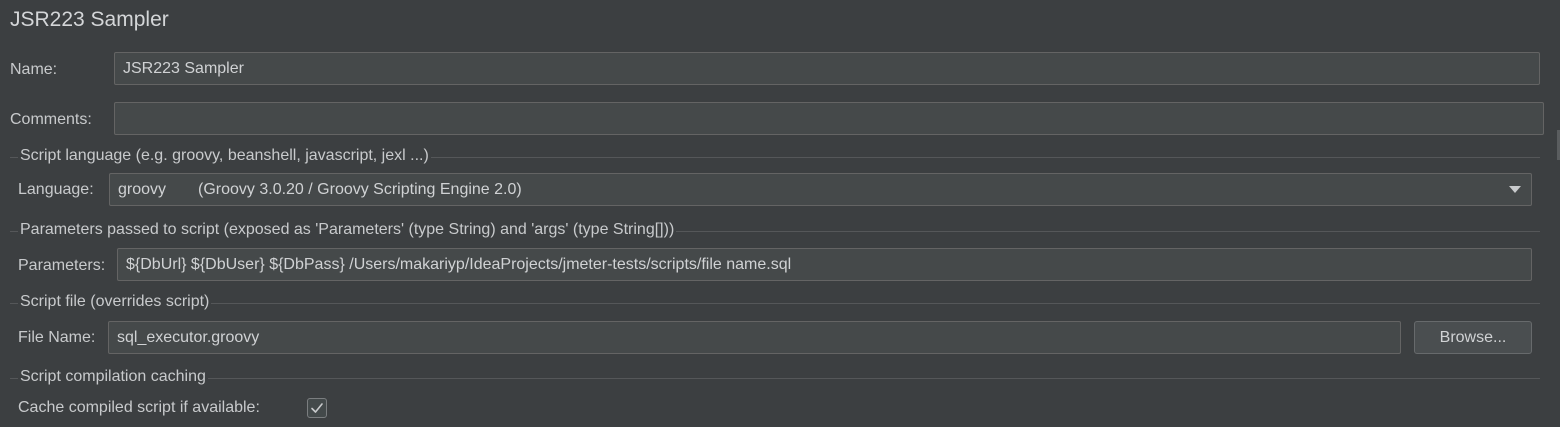  What do you see at coordinates (139, 407) in the screenshot?
I see `cache-compiled-label: Cache compiled script if available:` at bounding box center [139, 407].